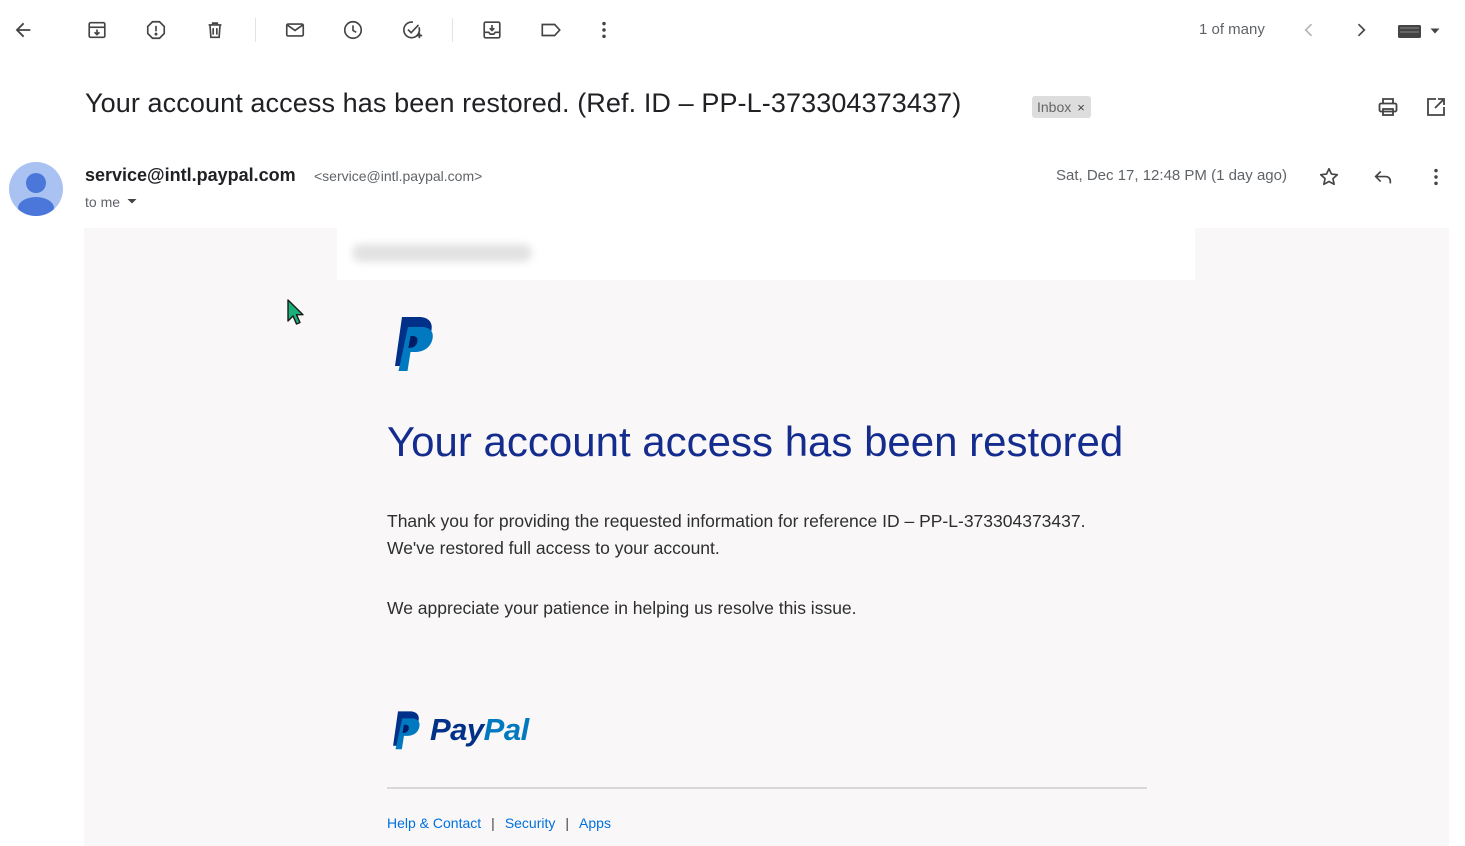 The height and width of the screenshot is (846, 1465). What do you see at coordinates (1410, 31) in the screenshot?
I see `keyboard-icon` at bounding box center [1410, 31].